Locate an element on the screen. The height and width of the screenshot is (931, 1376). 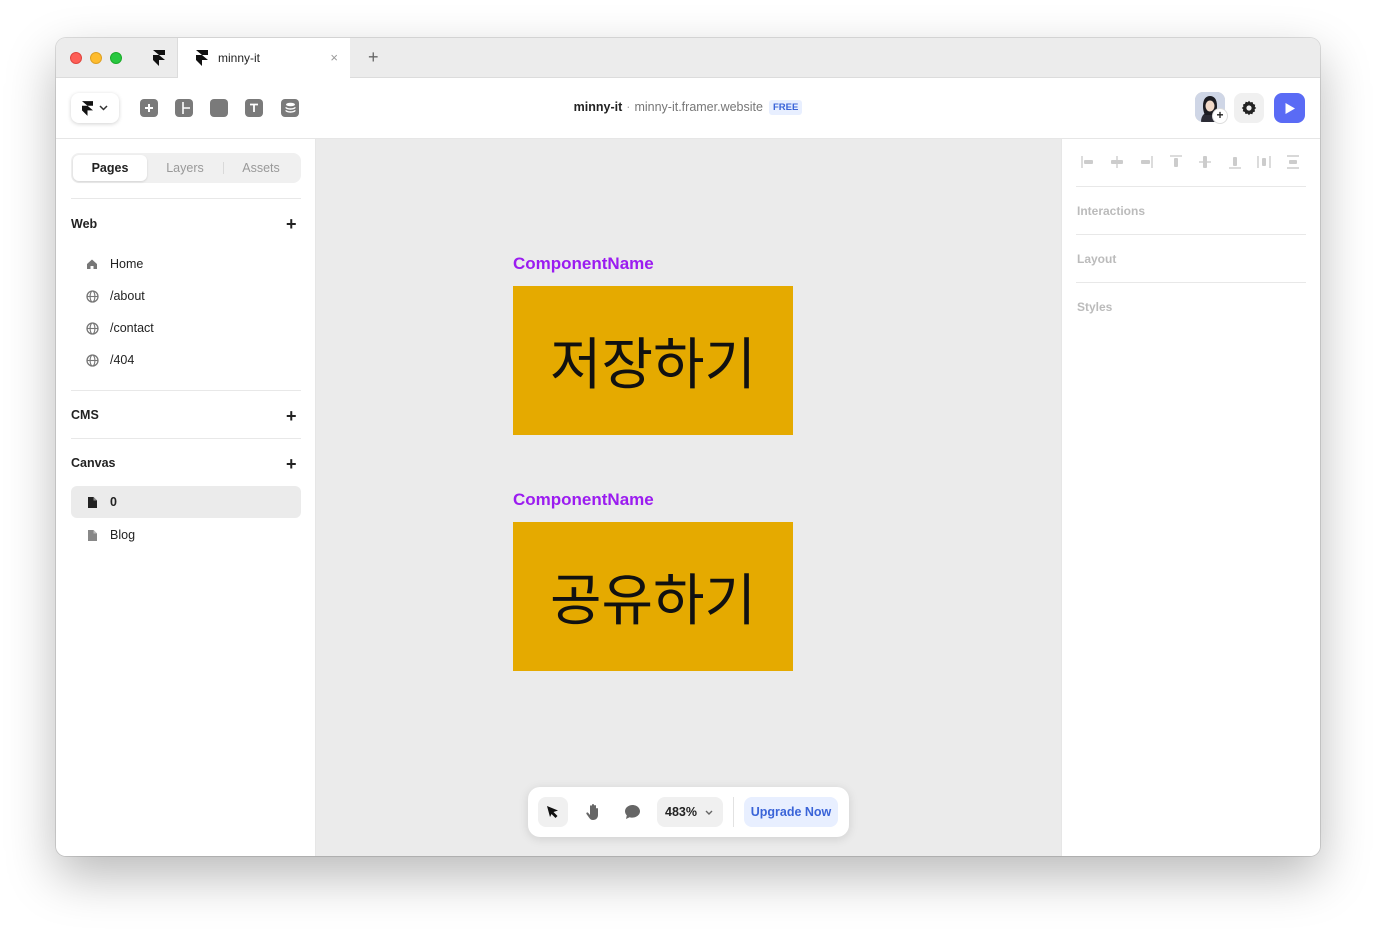
plan-badge: FREE is located at coordinates (785, 107).